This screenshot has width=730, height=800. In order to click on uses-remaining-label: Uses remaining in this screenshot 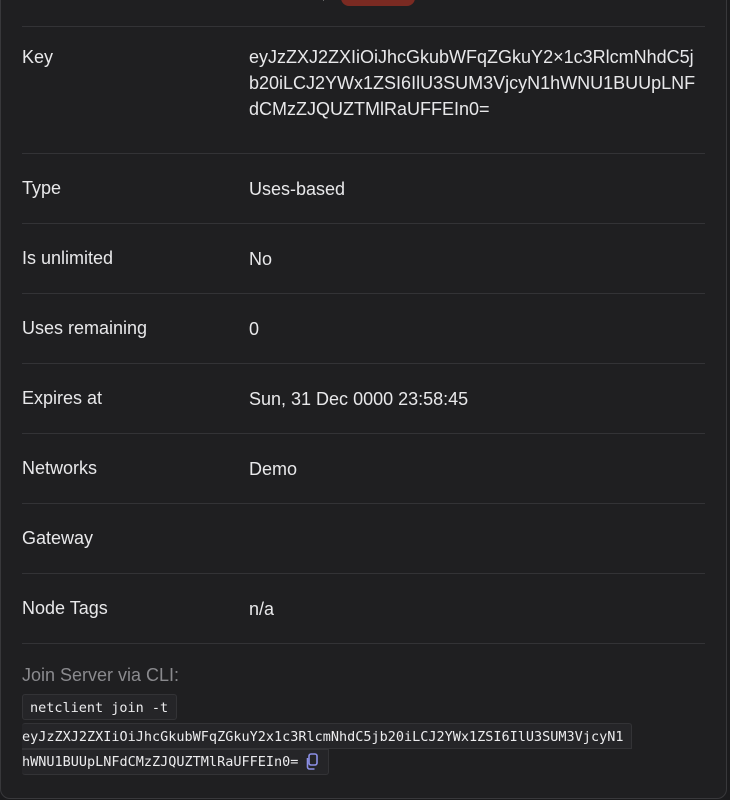, I will do `click(85, 328)`.